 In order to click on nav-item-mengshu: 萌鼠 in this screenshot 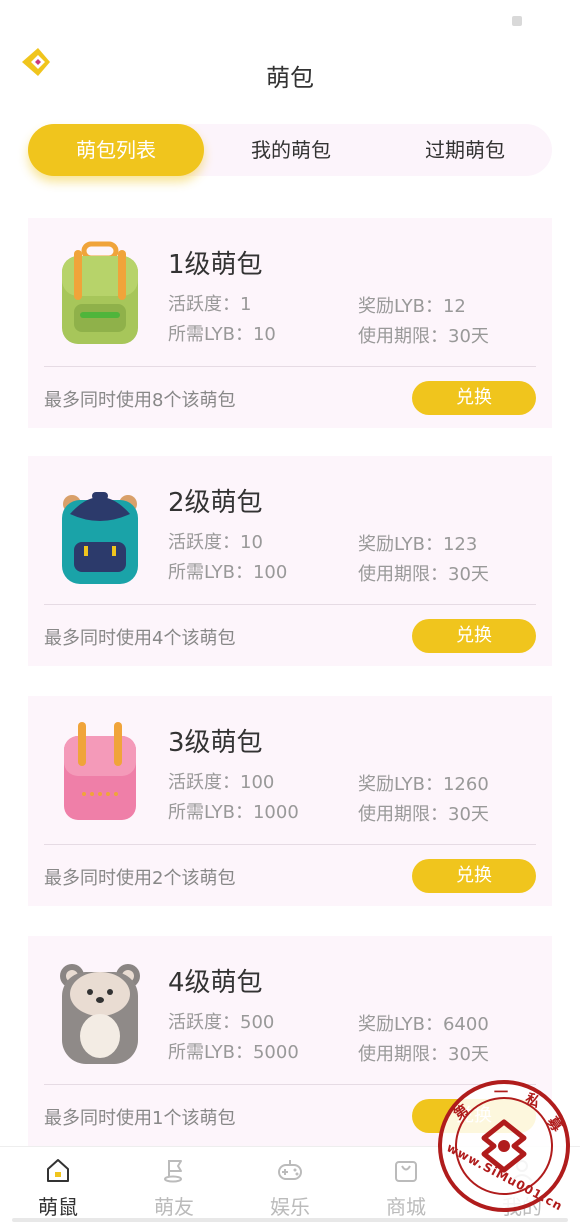, I will do `click(58, 1185)`.